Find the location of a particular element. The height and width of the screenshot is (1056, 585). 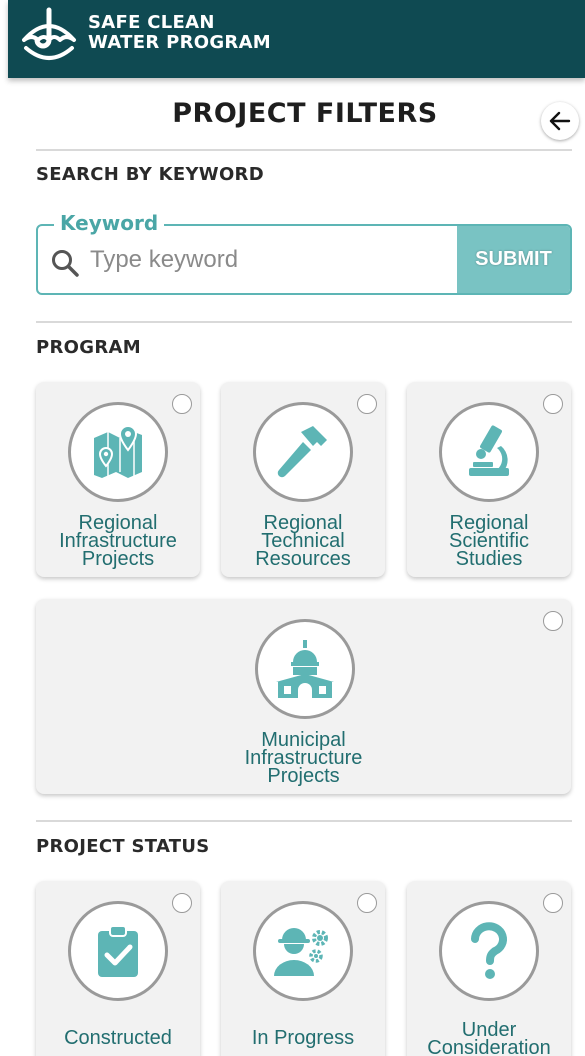

program-option-regional-infrastructure: Regional Infrastructure Projects is located at coordinates (118, 479).